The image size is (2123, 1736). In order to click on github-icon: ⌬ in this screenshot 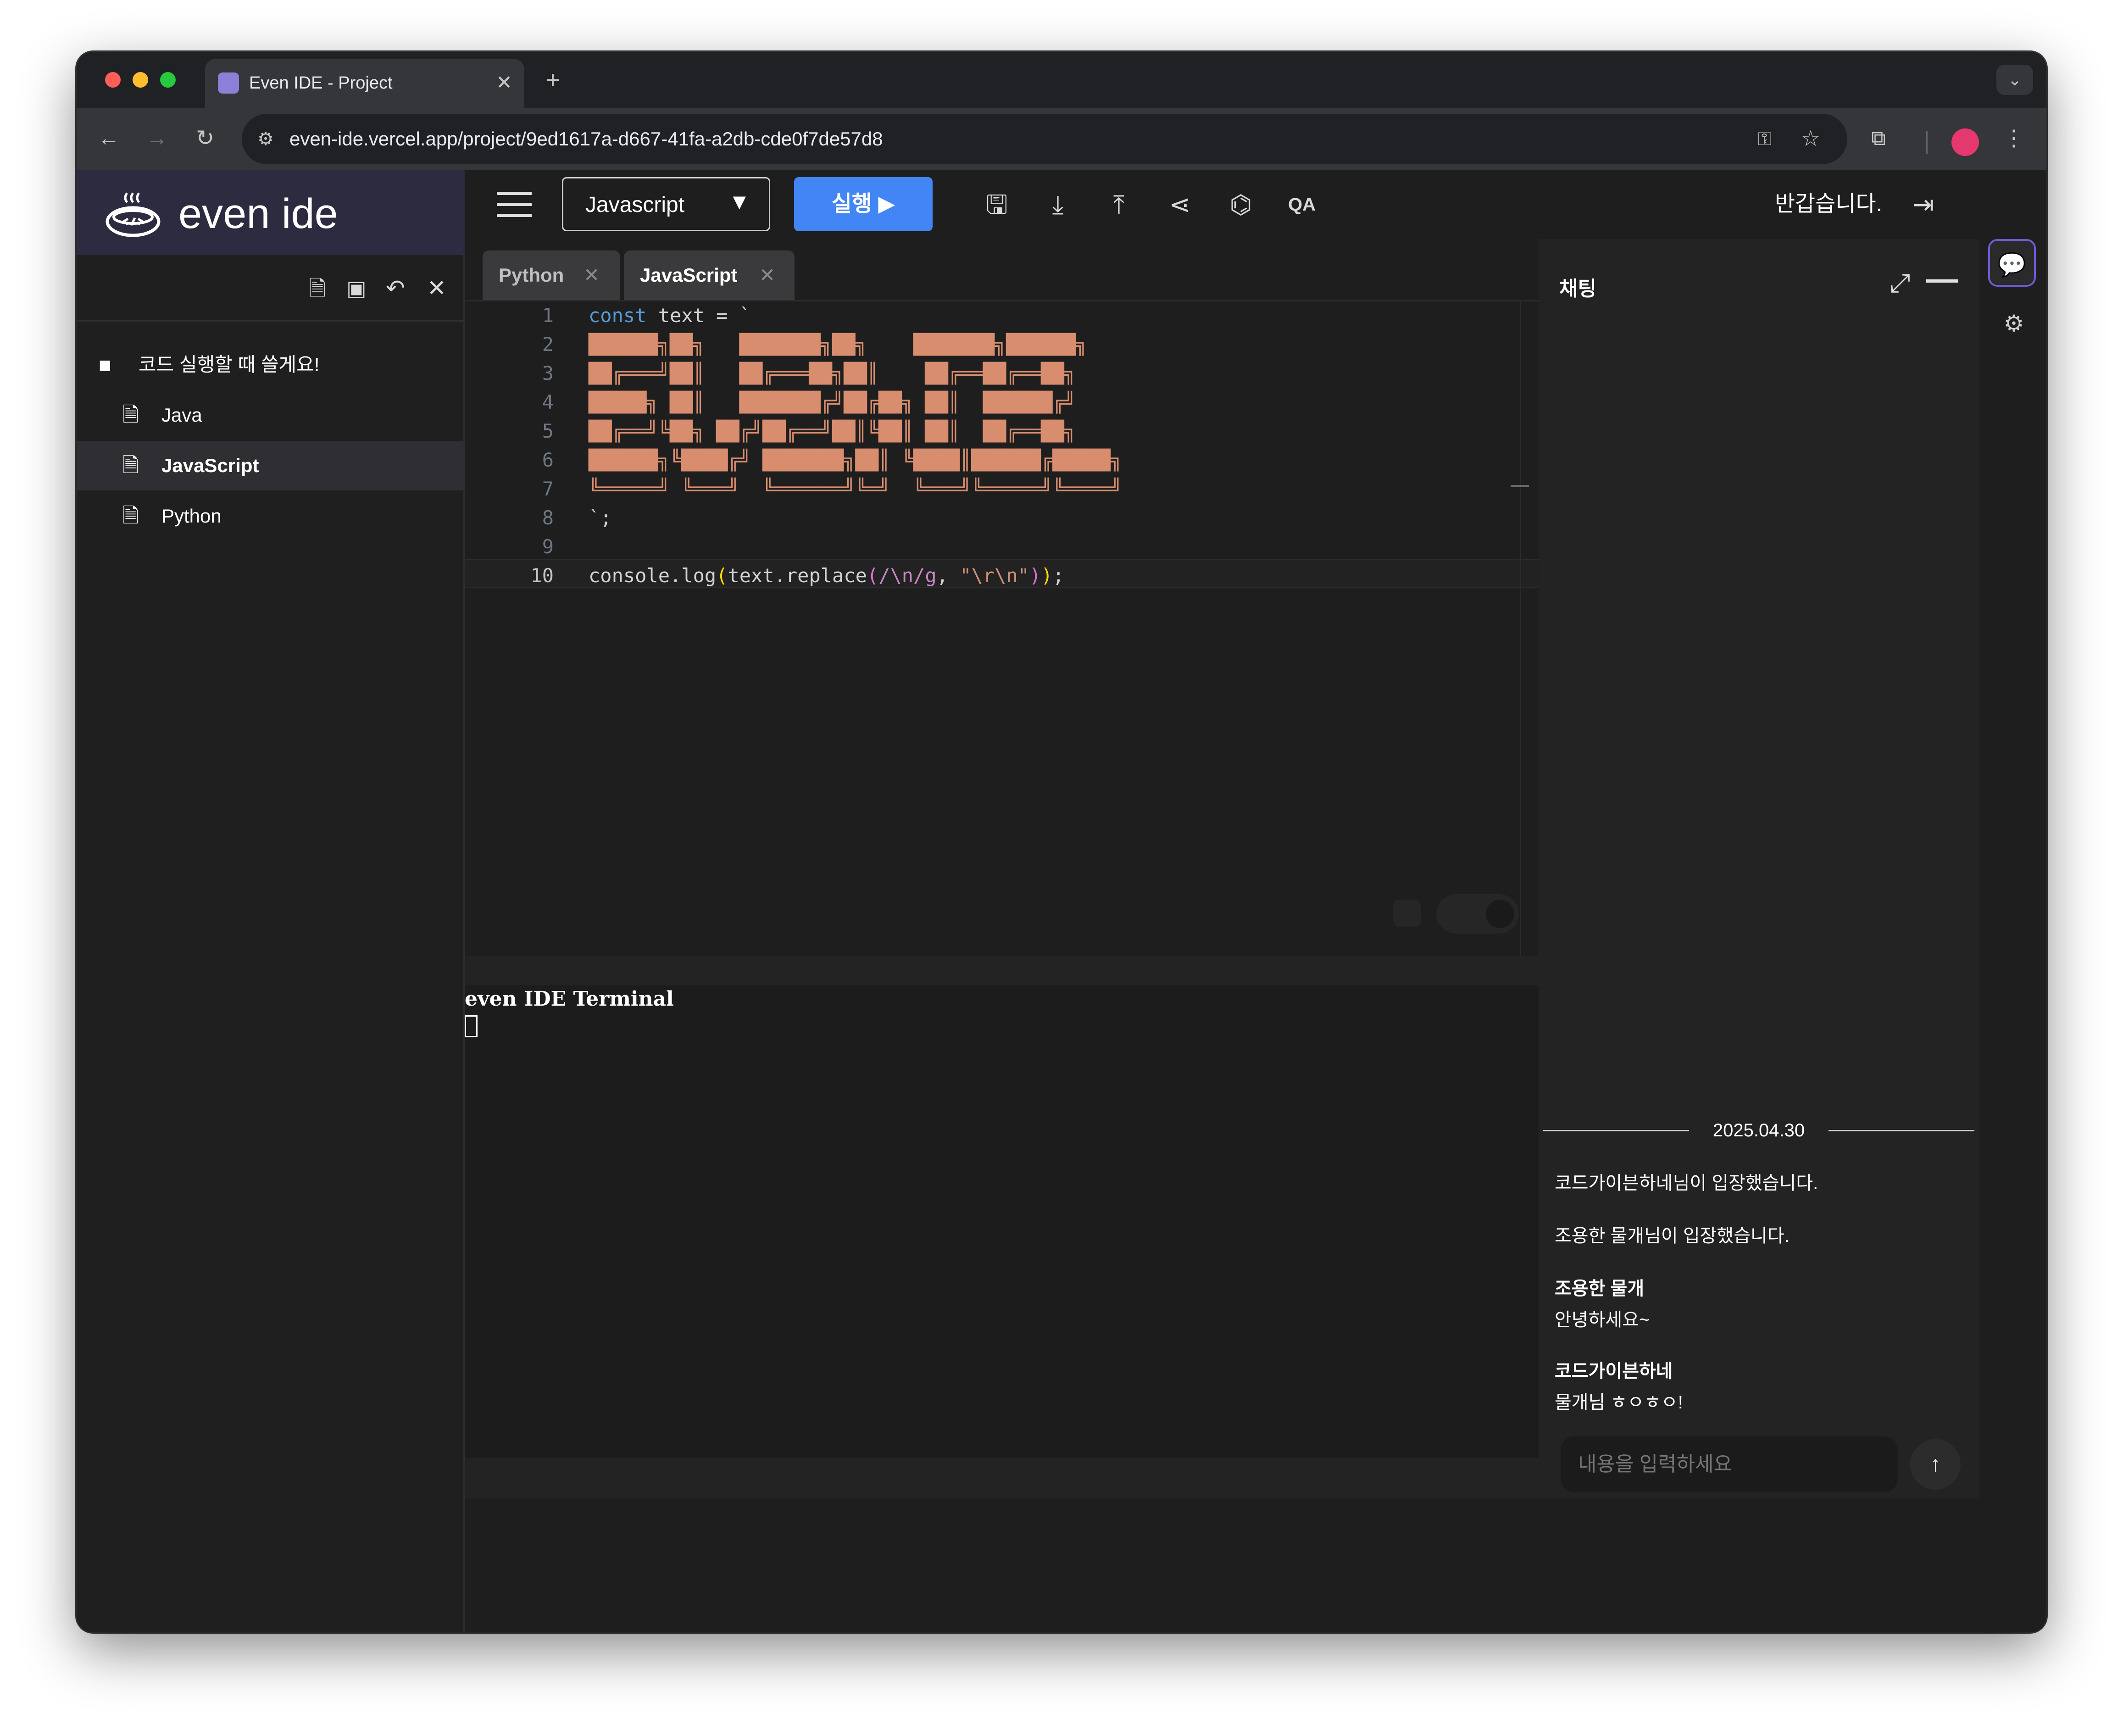, I will do `click(1241, 204)`.